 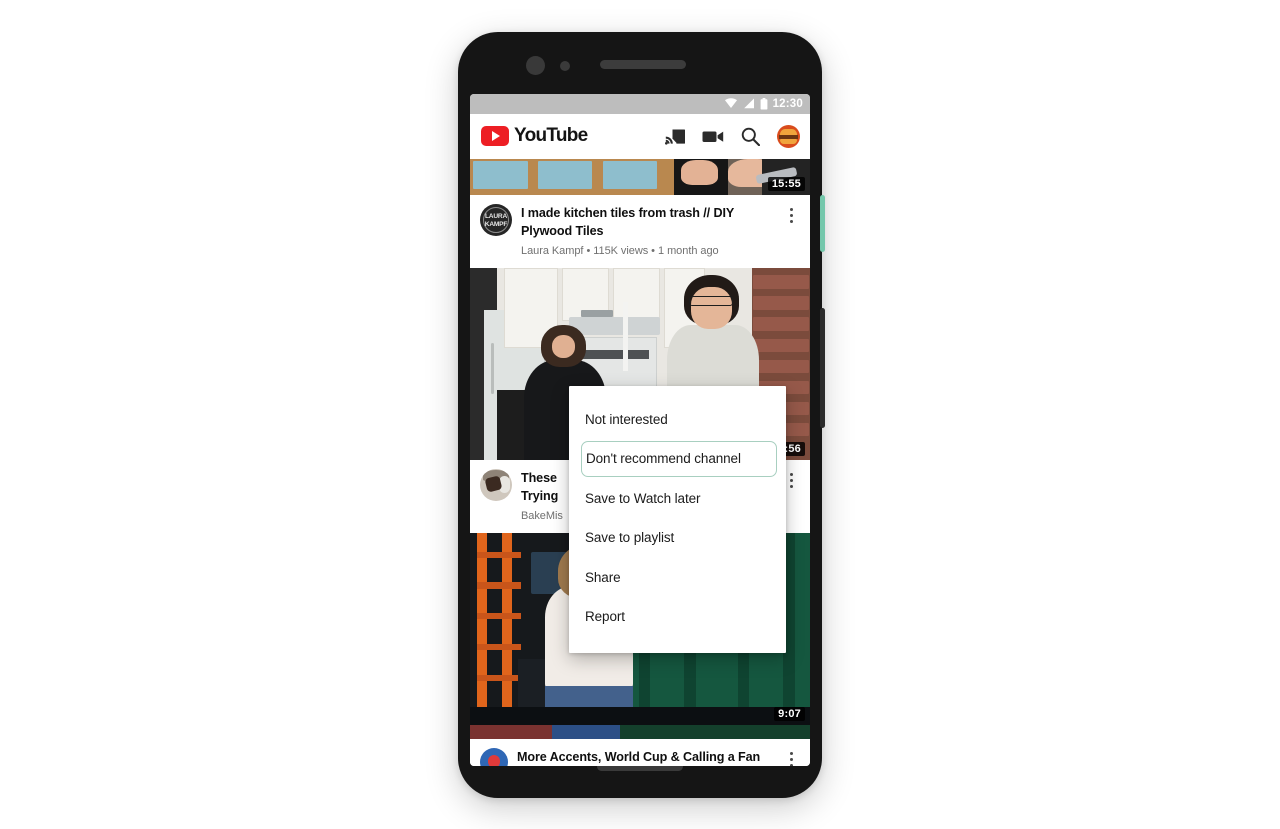 What do you see at coordinates (730, 103) in the screenshot?
I see `wifi-icon` at bounding box center [730, 103].